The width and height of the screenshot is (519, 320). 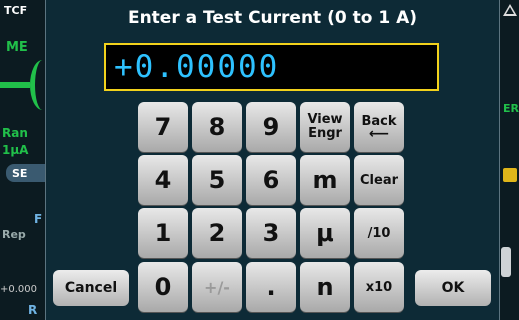 What do you see at coordinates (379, 287) in the screenshot?
I see `multiply-10-button: x10` at bounding box center [379, 287].